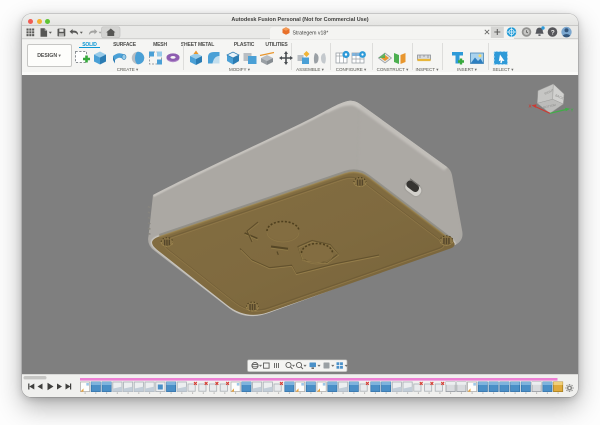 The image size is (600, 425). What do you see at coordinates (311, 33) in the screenshot?
I see `svg-text: Strategem v18*` at bounding box center [311, 33].